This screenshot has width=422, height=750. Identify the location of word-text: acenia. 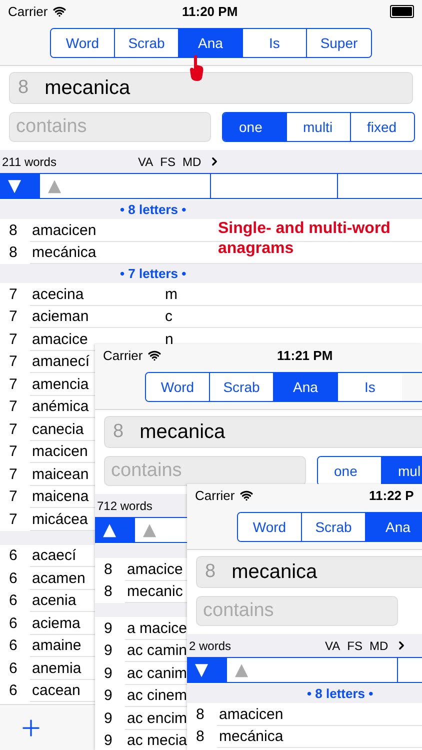
(54, 600).